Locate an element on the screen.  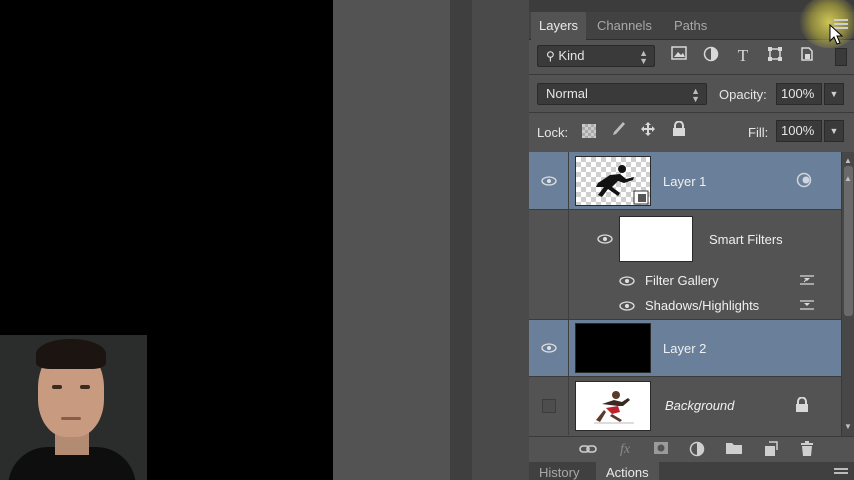
smart-filters-name: Smart Filters is located at coordinates (746, 239).